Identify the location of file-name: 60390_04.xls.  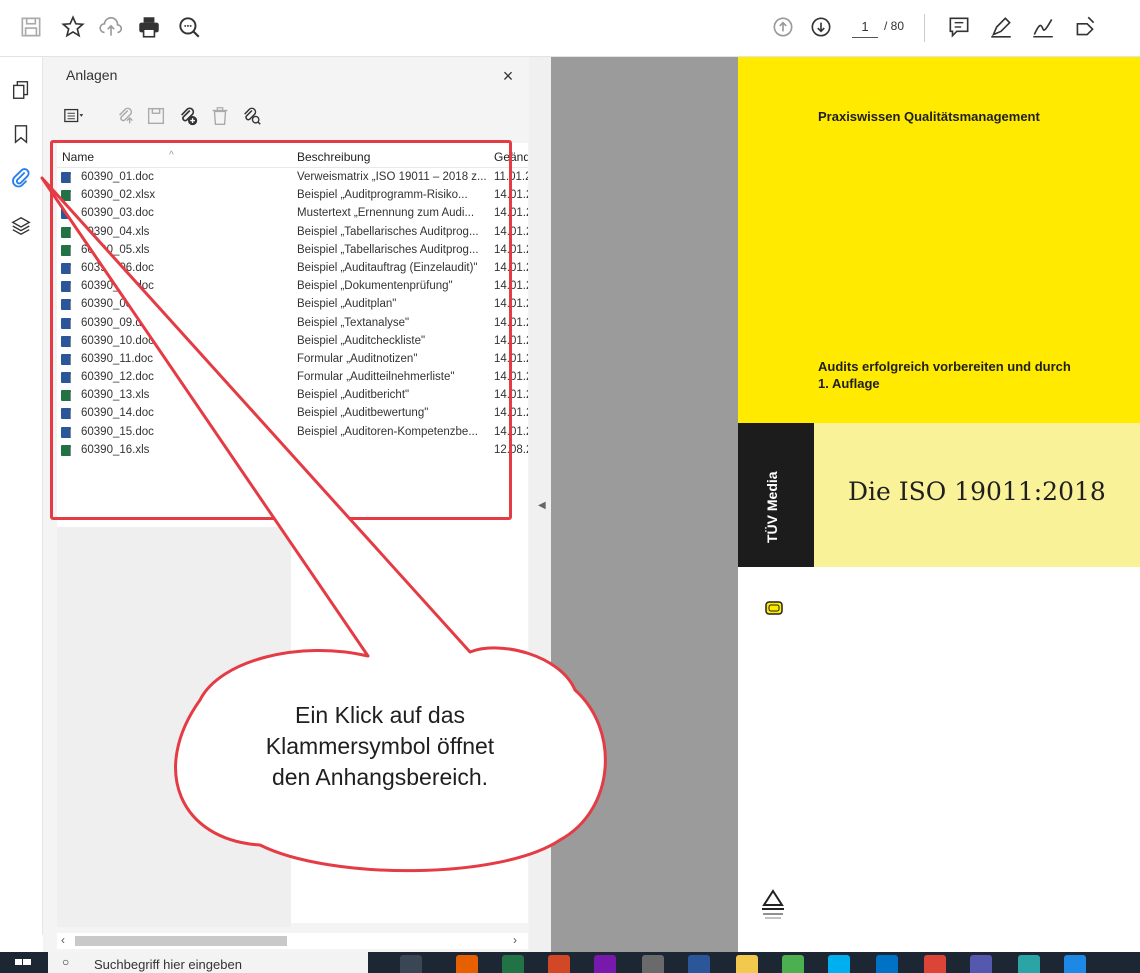
(115, 231).